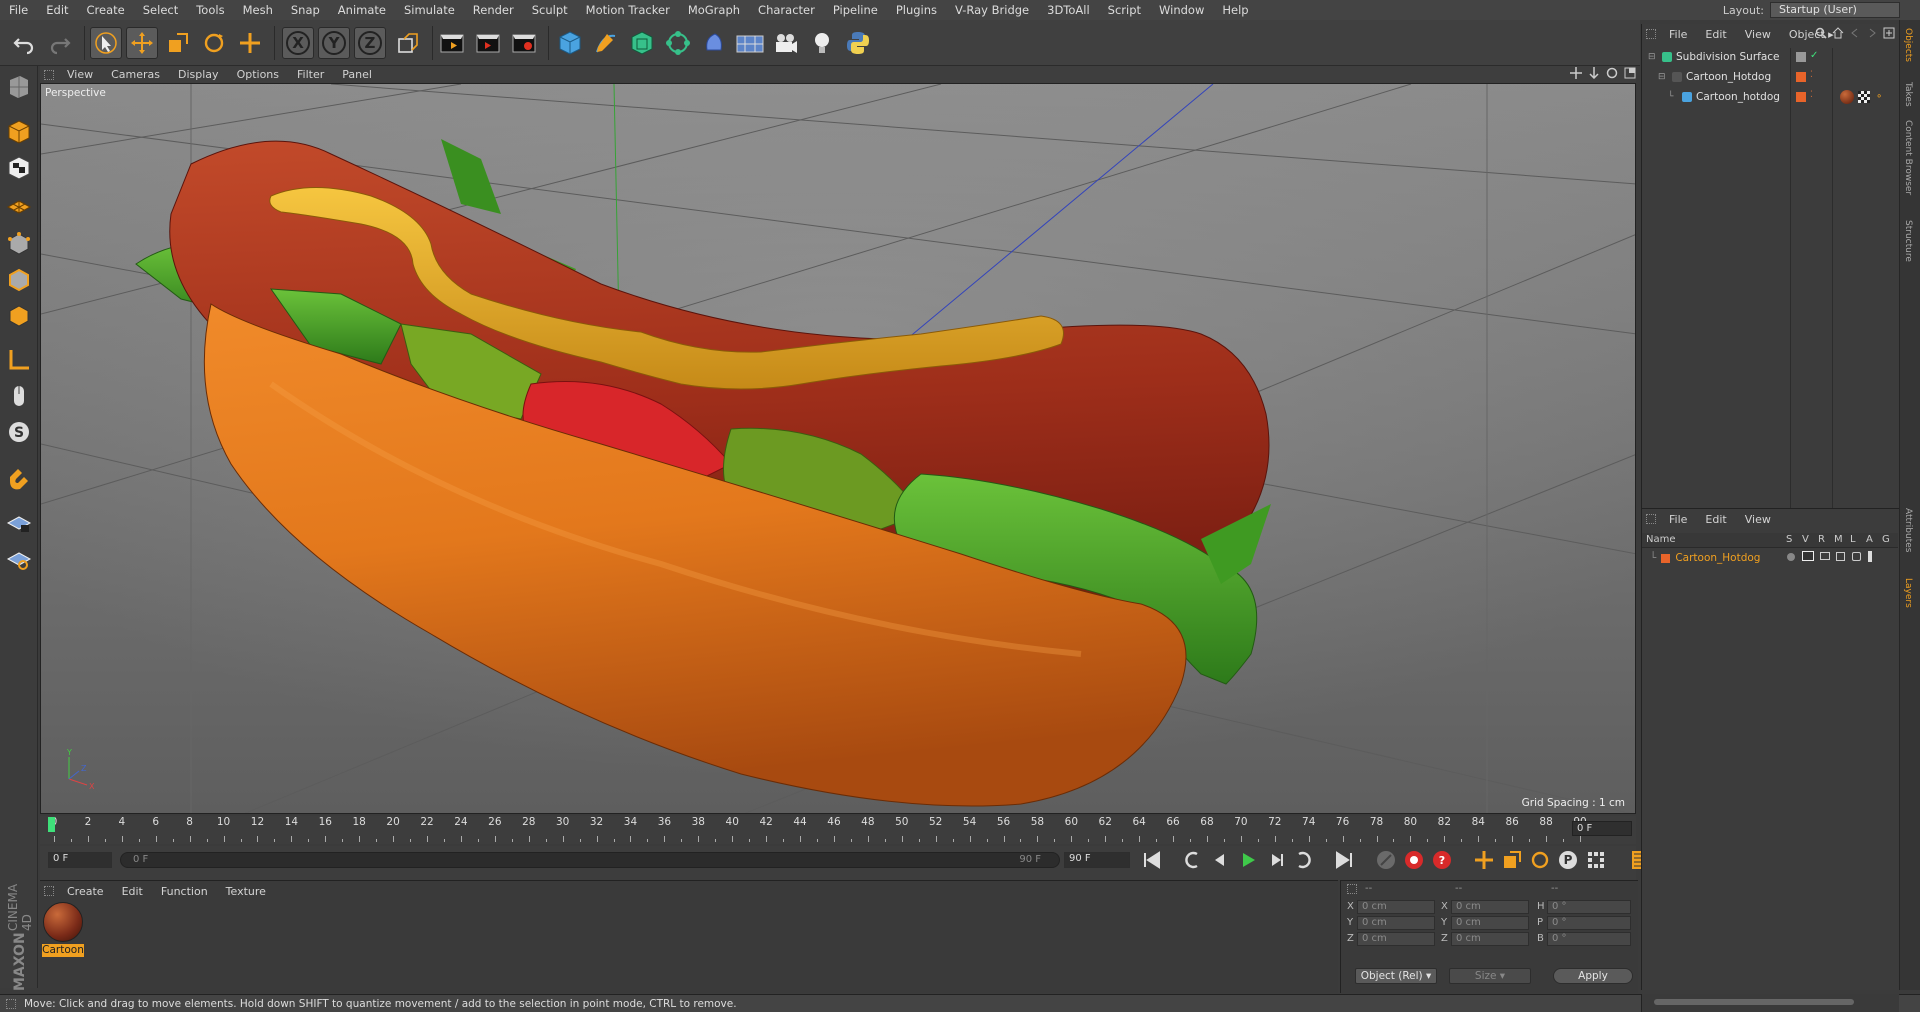 This screenshot has width=1920, height=1012. What do you see at coordinates (855, 10) in the screenshot?
I see `menu-pipeline: Pipeline` at bounding box center [855, 10].